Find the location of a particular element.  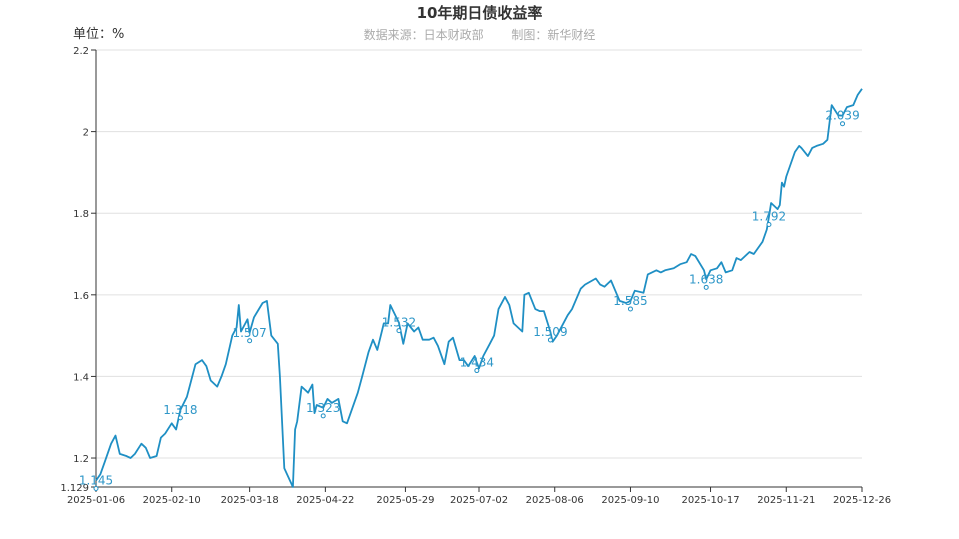

x-tick-label: 2025-11-21 is located at coordinates (786, 500).